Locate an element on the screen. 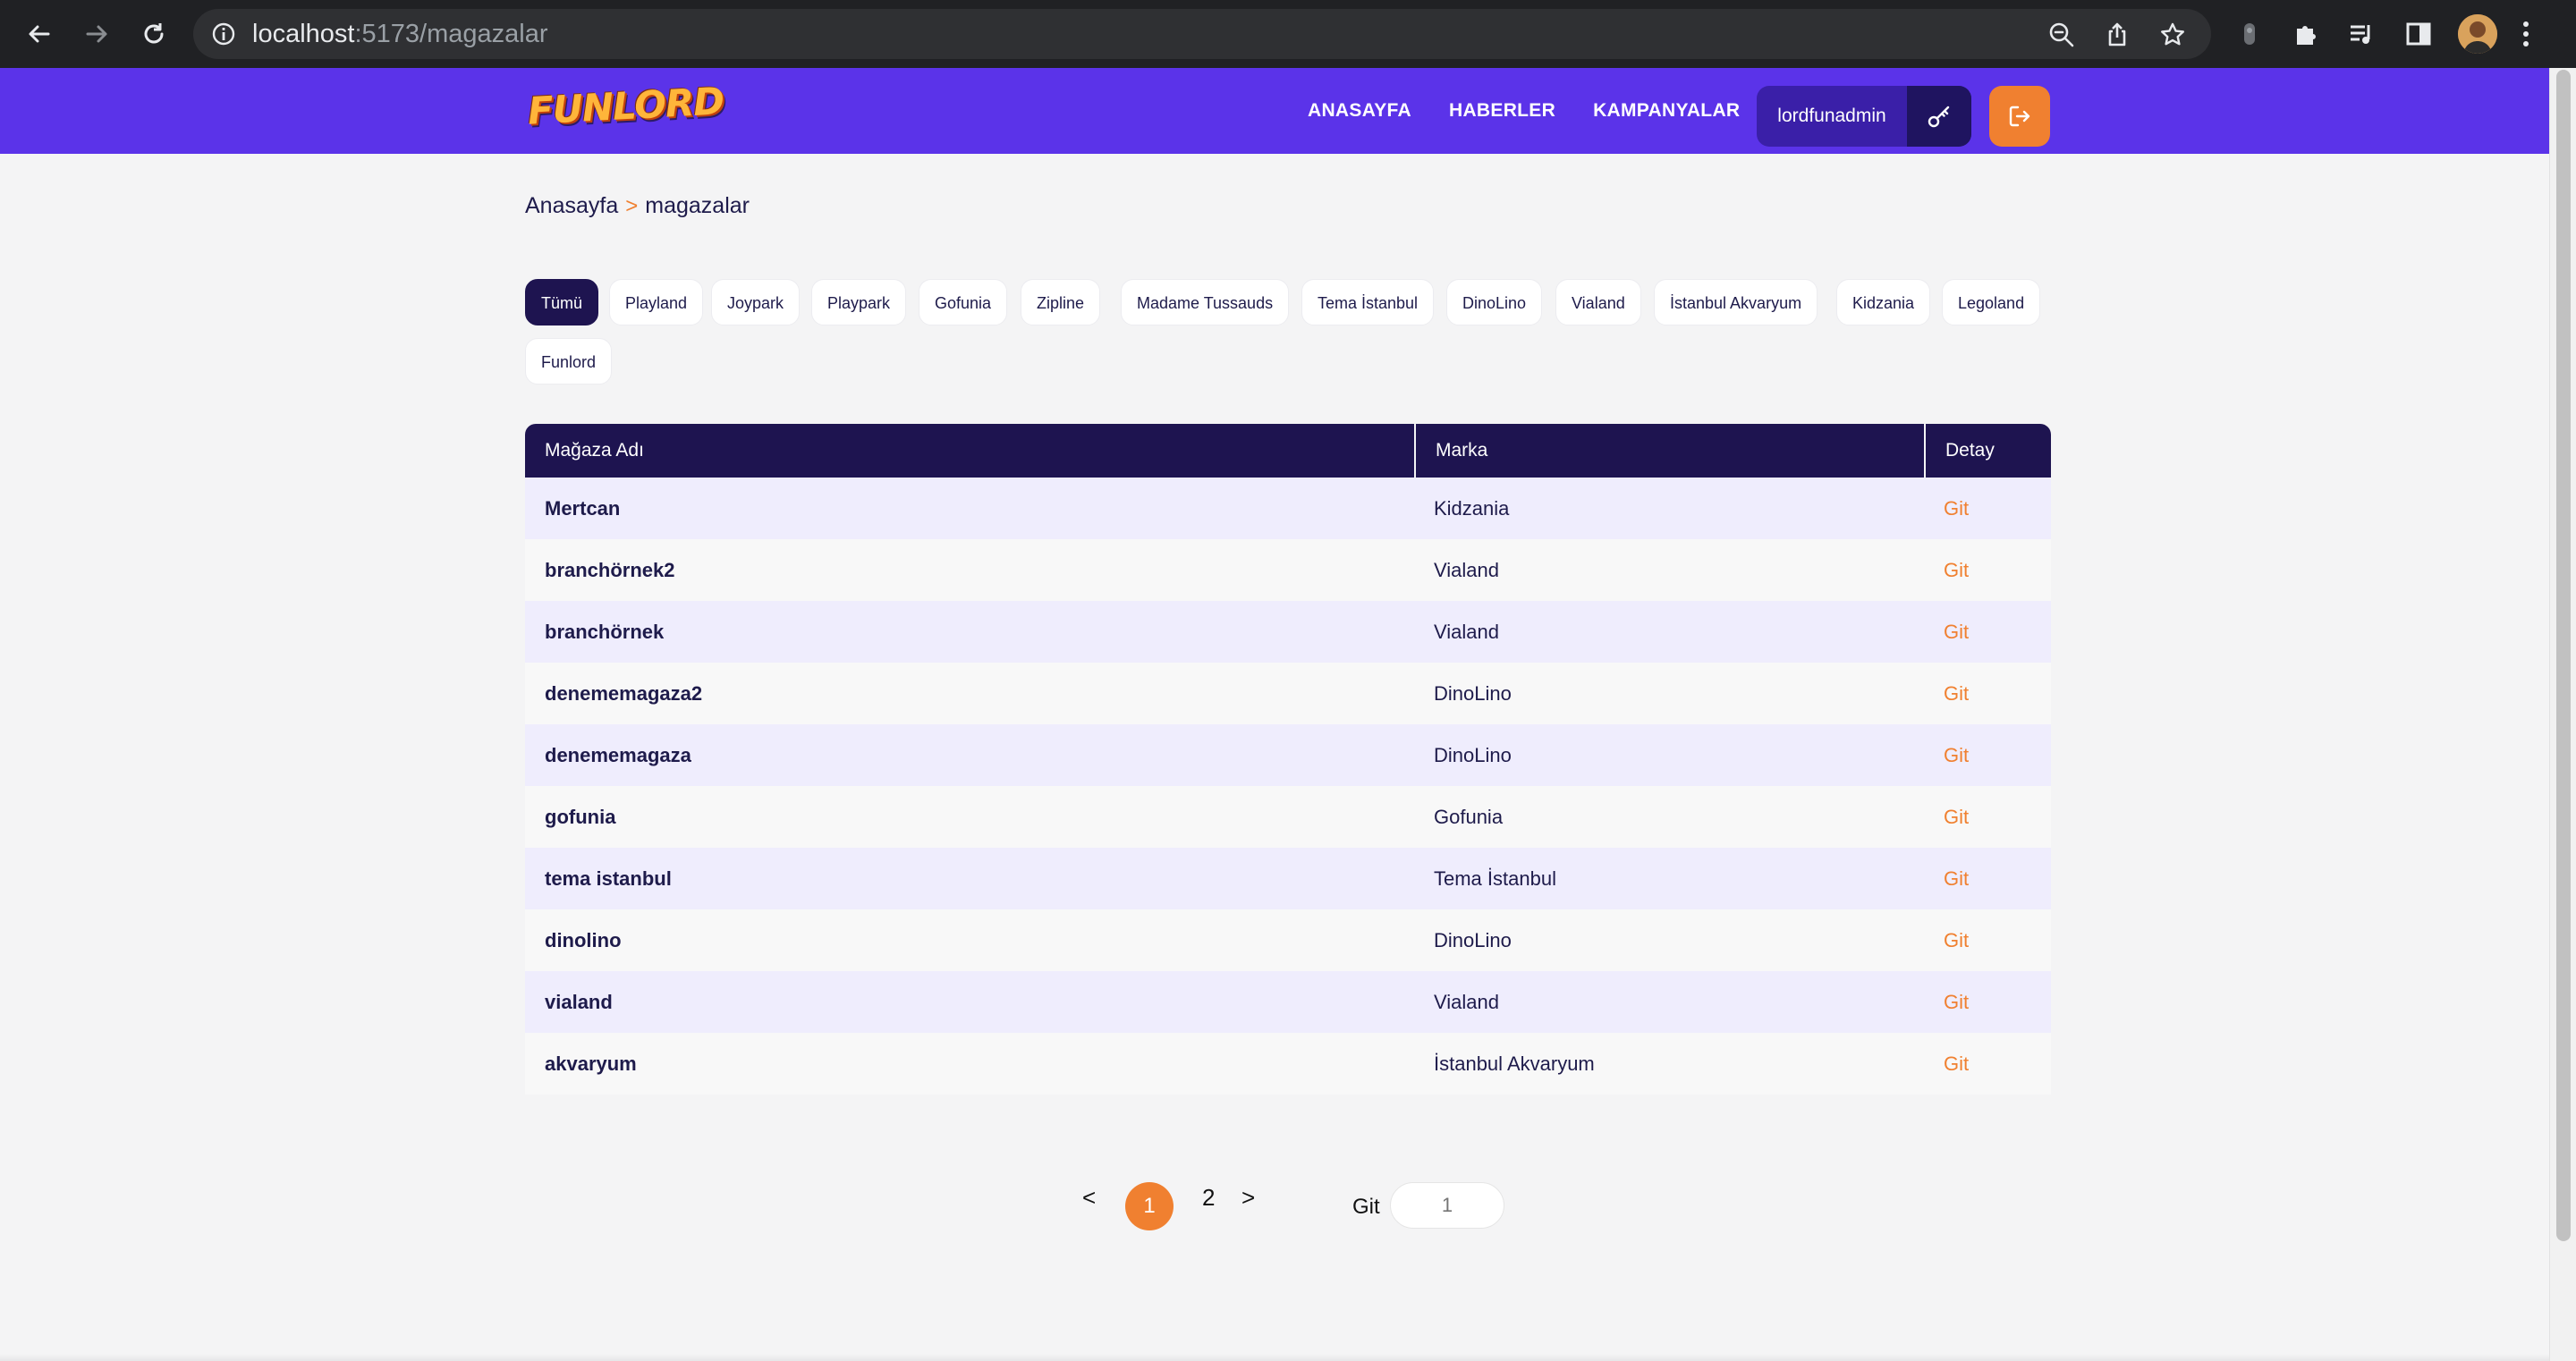 The height and width of the screenshot is (1361, 2576). column-header-store-name: Mağaza Adı is located at coordinates (969, 451).